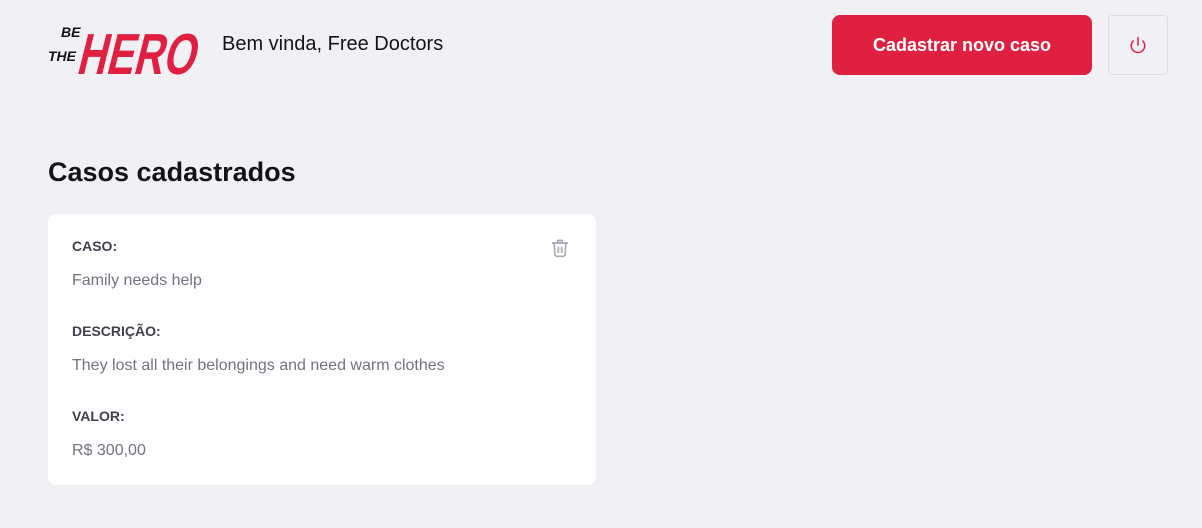 This screenshot has height=528, width=1202. I want to click on value-label: VALOR:, so click(98, 416).